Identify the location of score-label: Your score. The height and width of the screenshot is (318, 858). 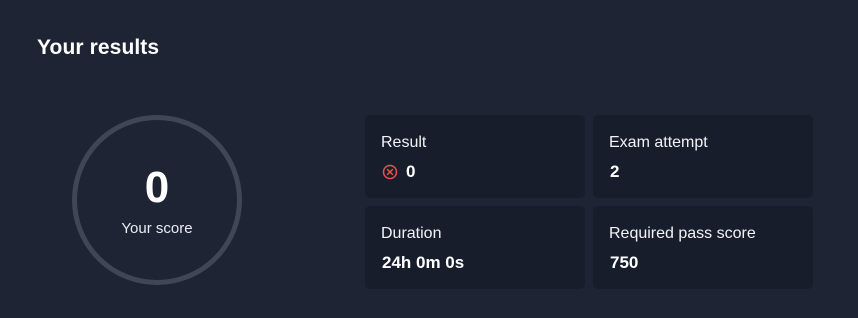
(157, 228).